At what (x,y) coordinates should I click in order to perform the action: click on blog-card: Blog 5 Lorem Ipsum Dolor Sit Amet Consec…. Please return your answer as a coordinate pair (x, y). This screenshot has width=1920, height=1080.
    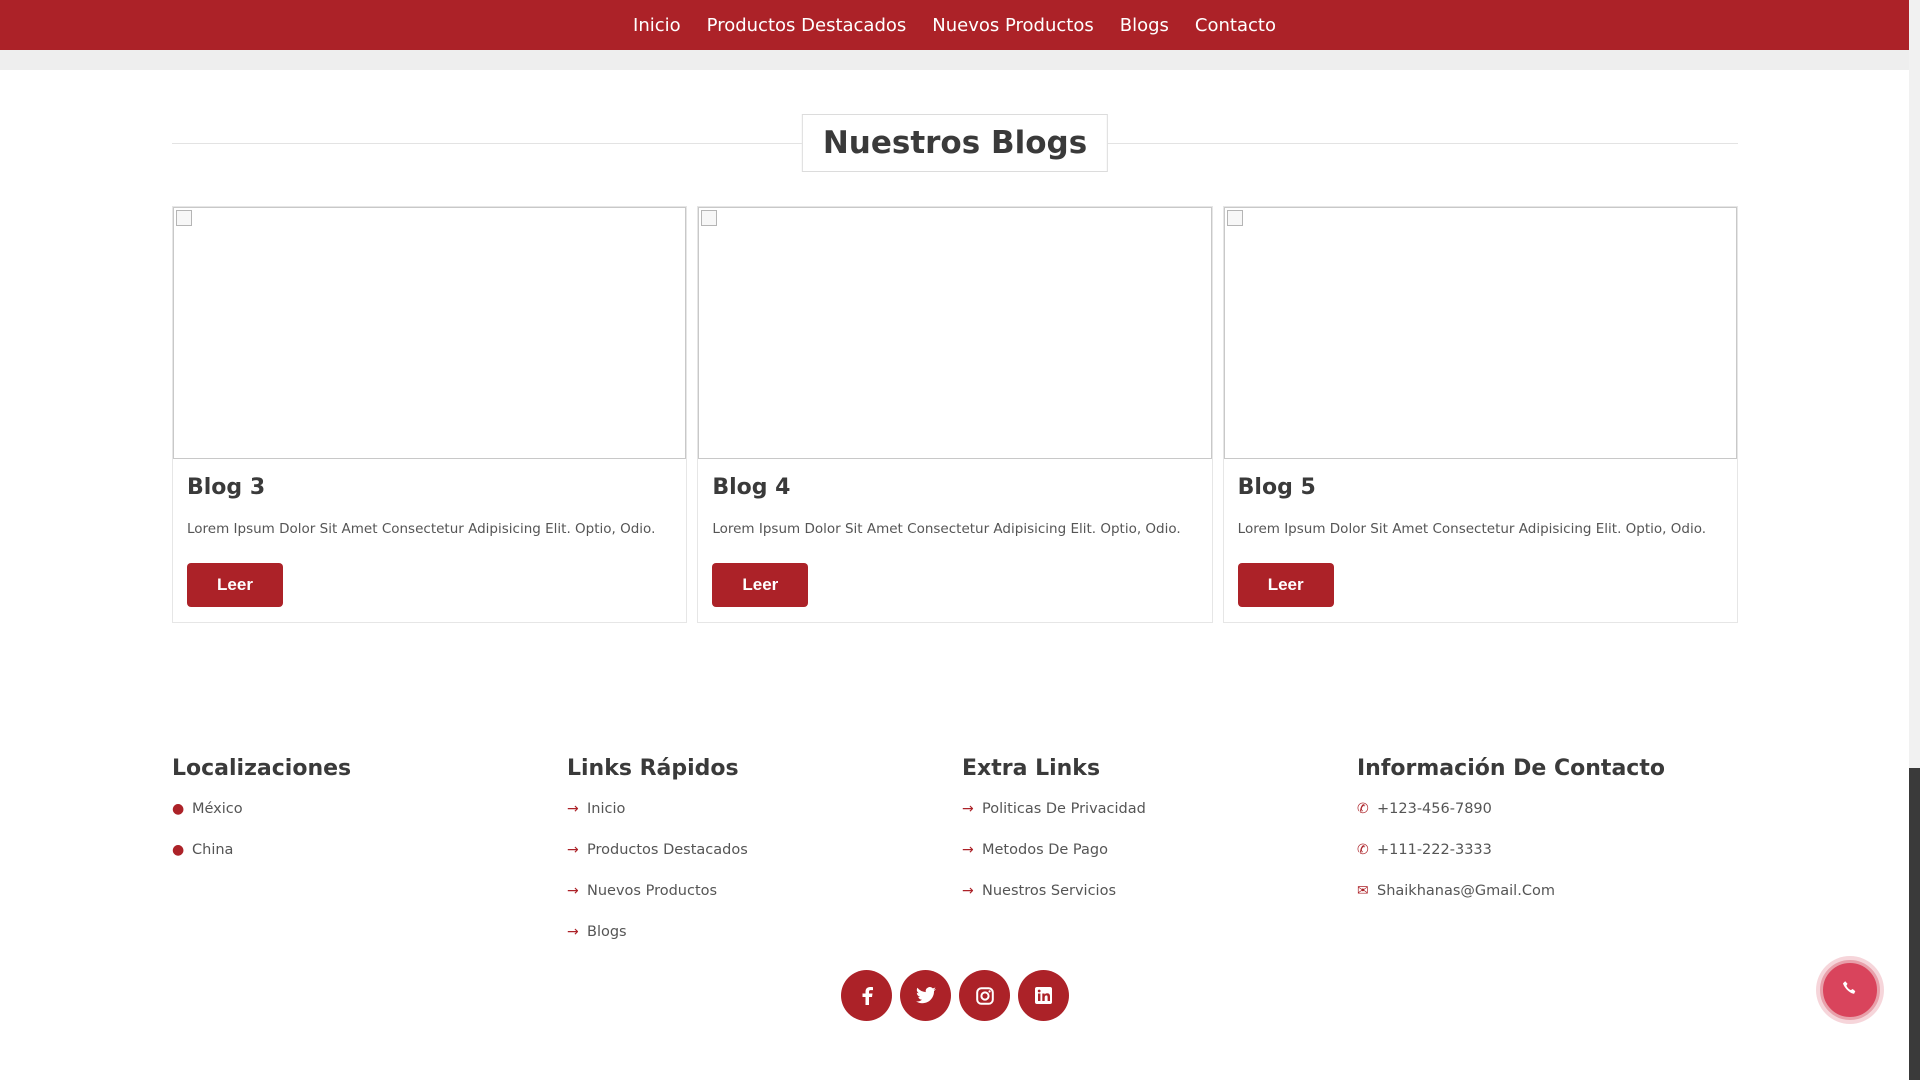
    Looking at the image, I should click on (1480, 414).